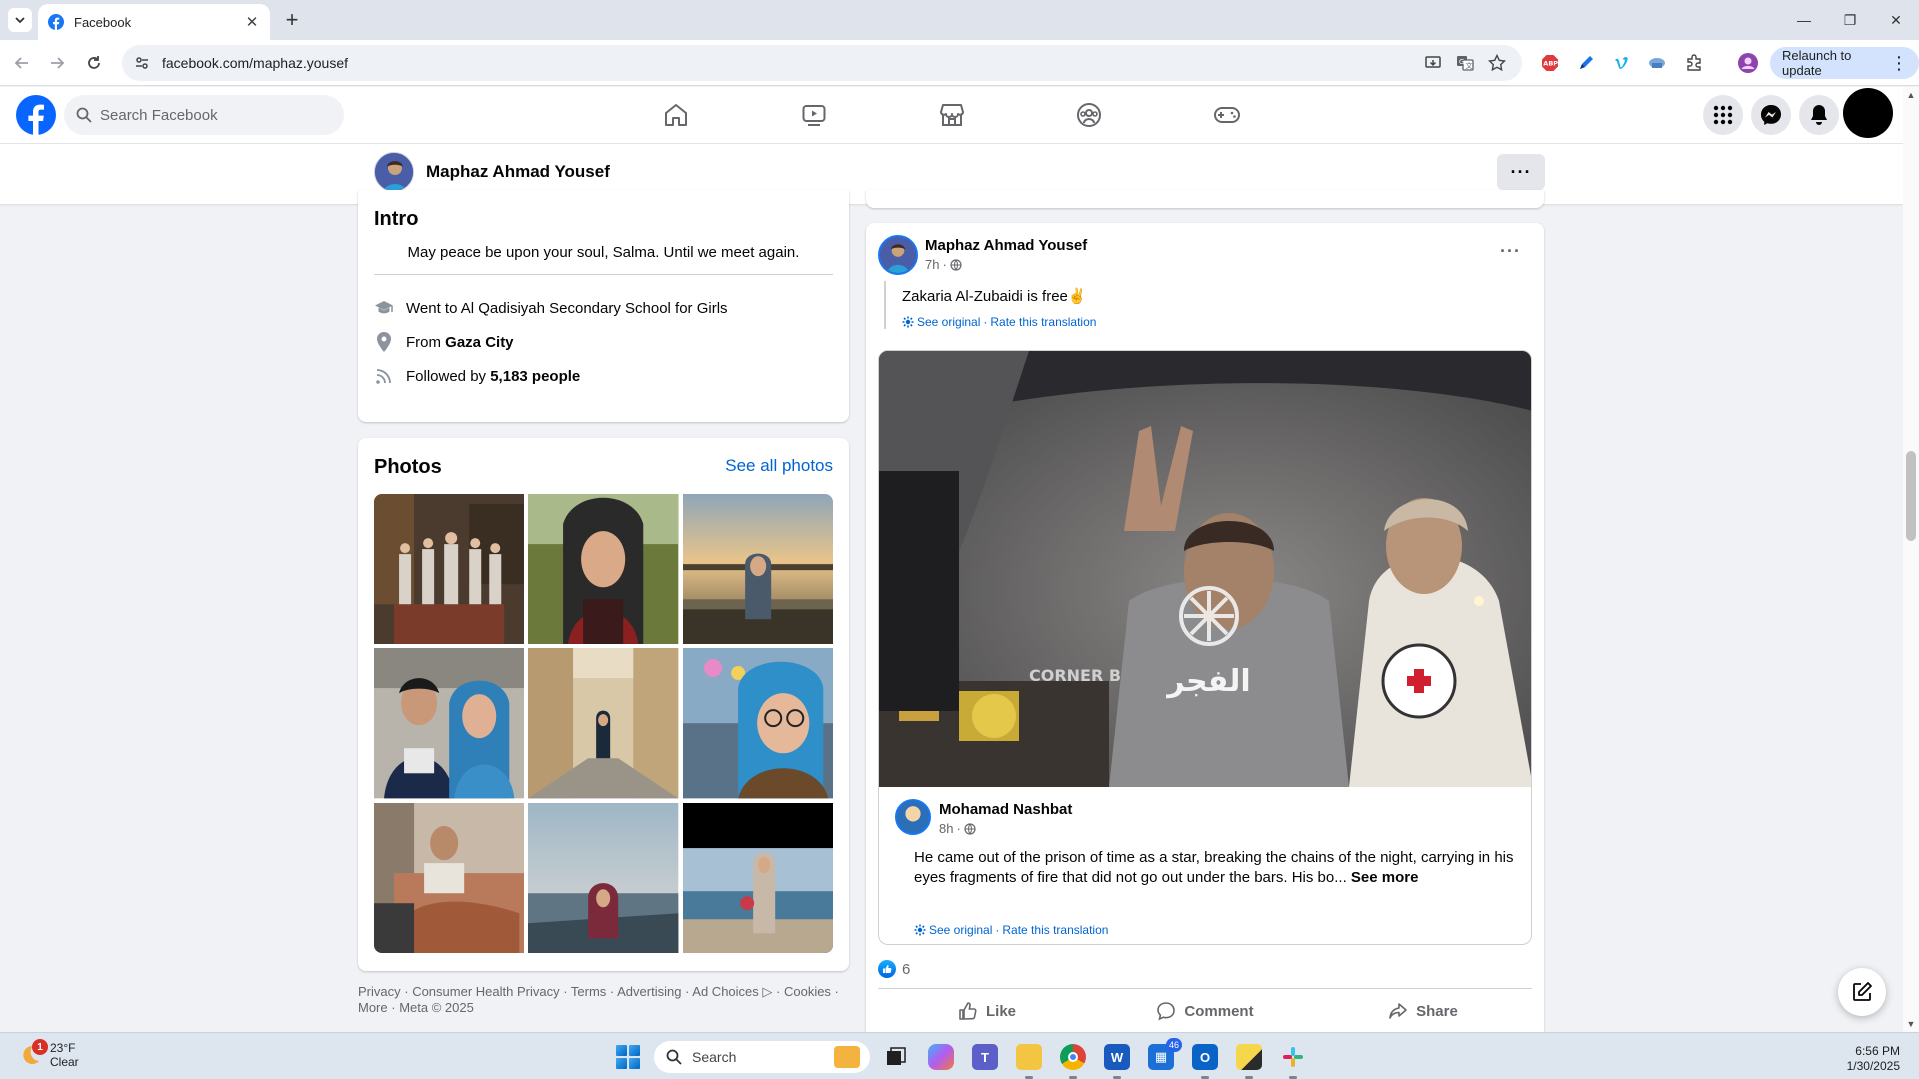 The image size is (1919, 1079). What do you see at coordinates (1550, 63) in the screenshot?
I see `adblock-extension-icon: ABP` at bounding box center [1550, 63].